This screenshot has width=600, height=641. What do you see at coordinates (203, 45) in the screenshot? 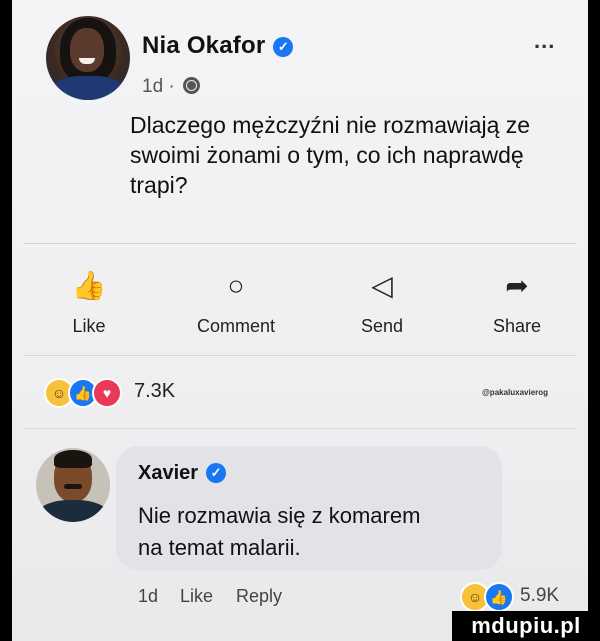
I see `author-name: Nia Okafor` at bounding box center [203, 45].